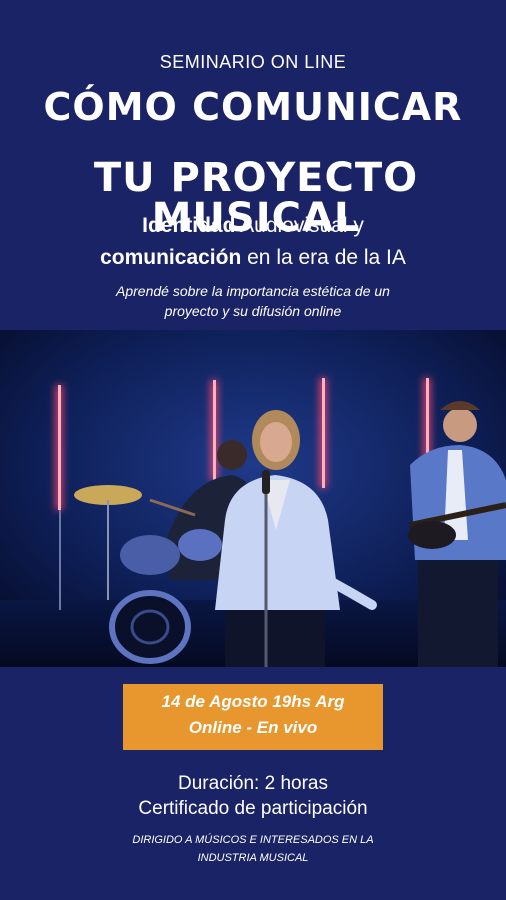 The height and width of the screenshot is (900, 506). I want to click on tagline-line-2: proyecto y su difusión online, so click(253, 311).